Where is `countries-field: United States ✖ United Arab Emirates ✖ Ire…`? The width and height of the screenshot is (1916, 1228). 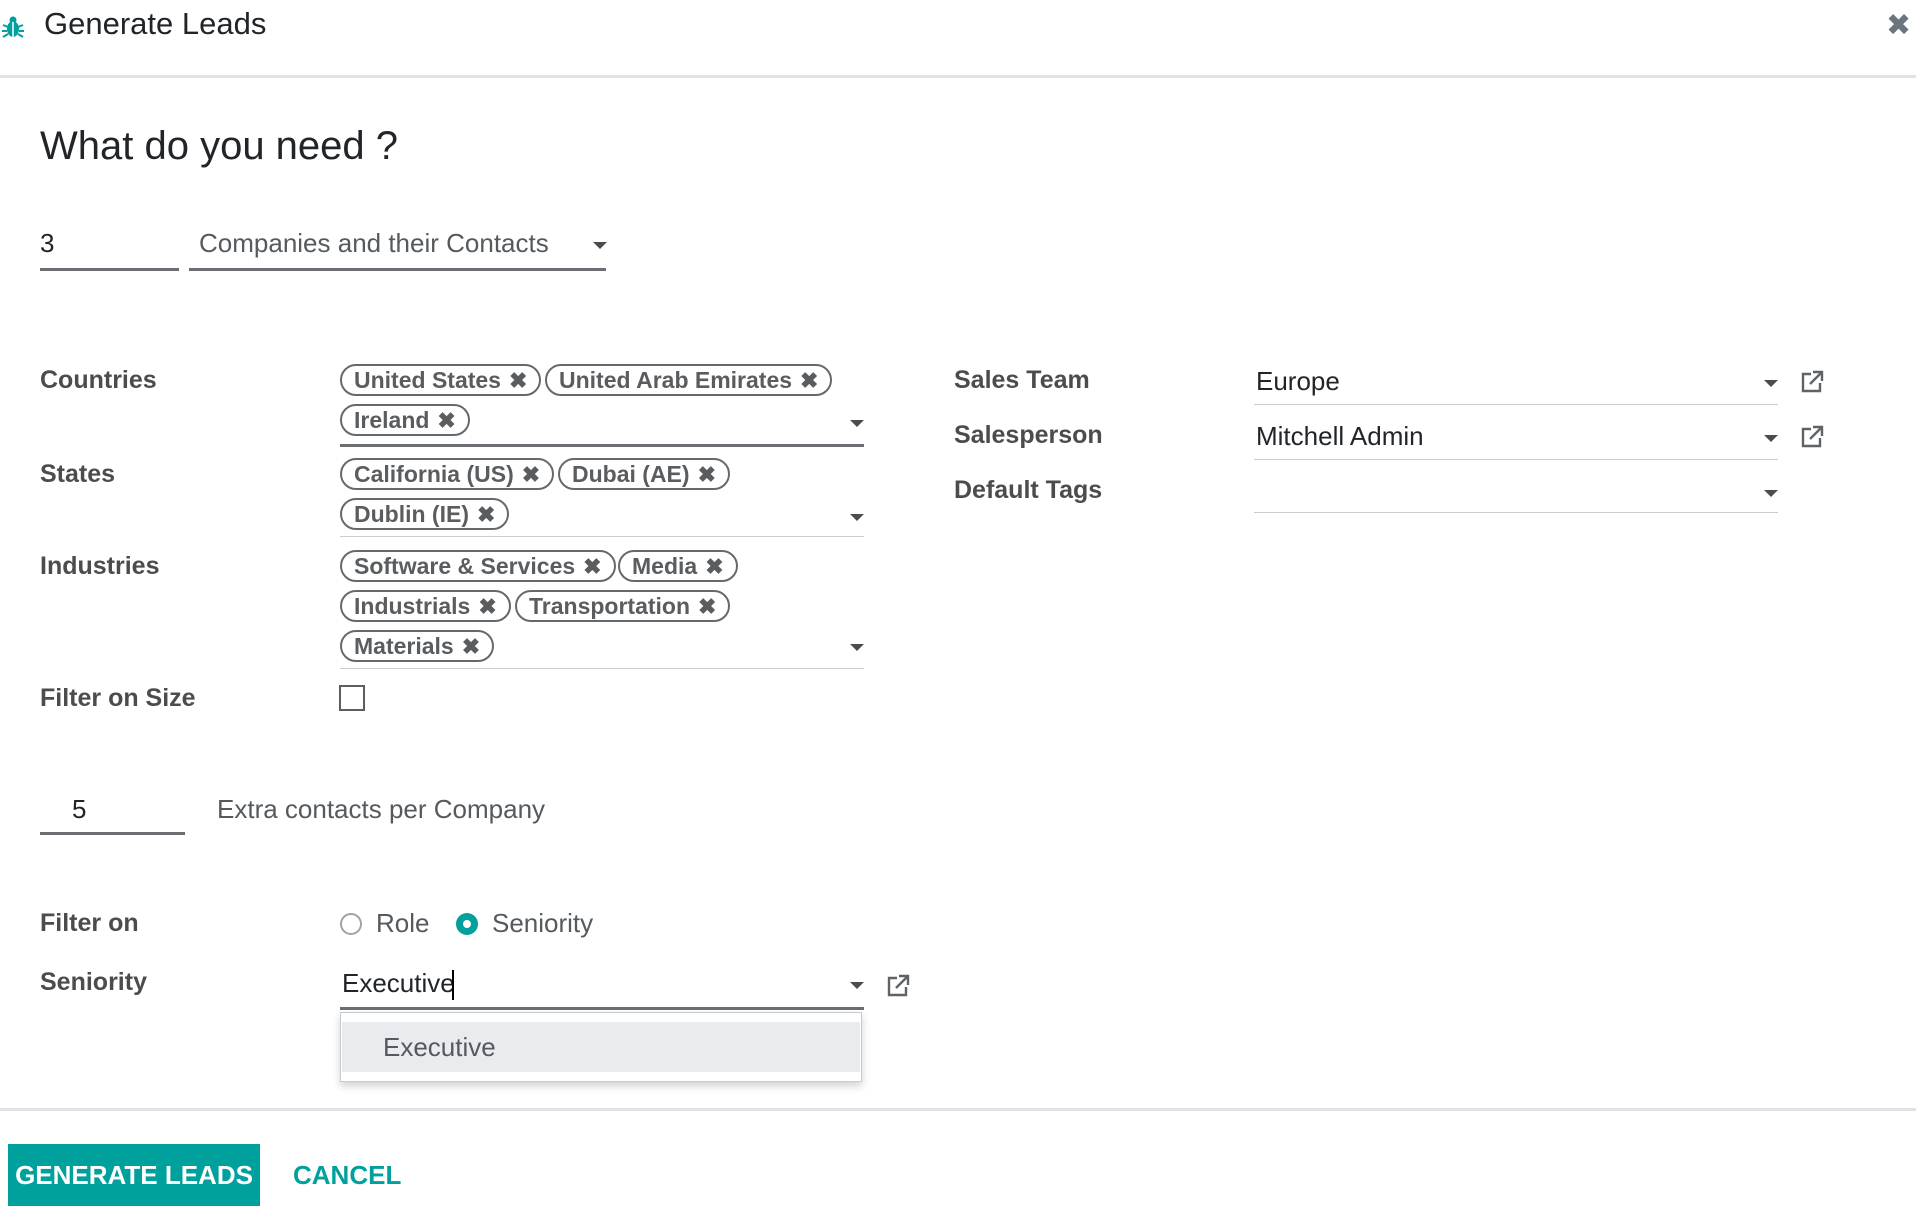 countries-field: United States ✖ United Arab Emirates ✖ Ire… is located at coordinates (602, 404).